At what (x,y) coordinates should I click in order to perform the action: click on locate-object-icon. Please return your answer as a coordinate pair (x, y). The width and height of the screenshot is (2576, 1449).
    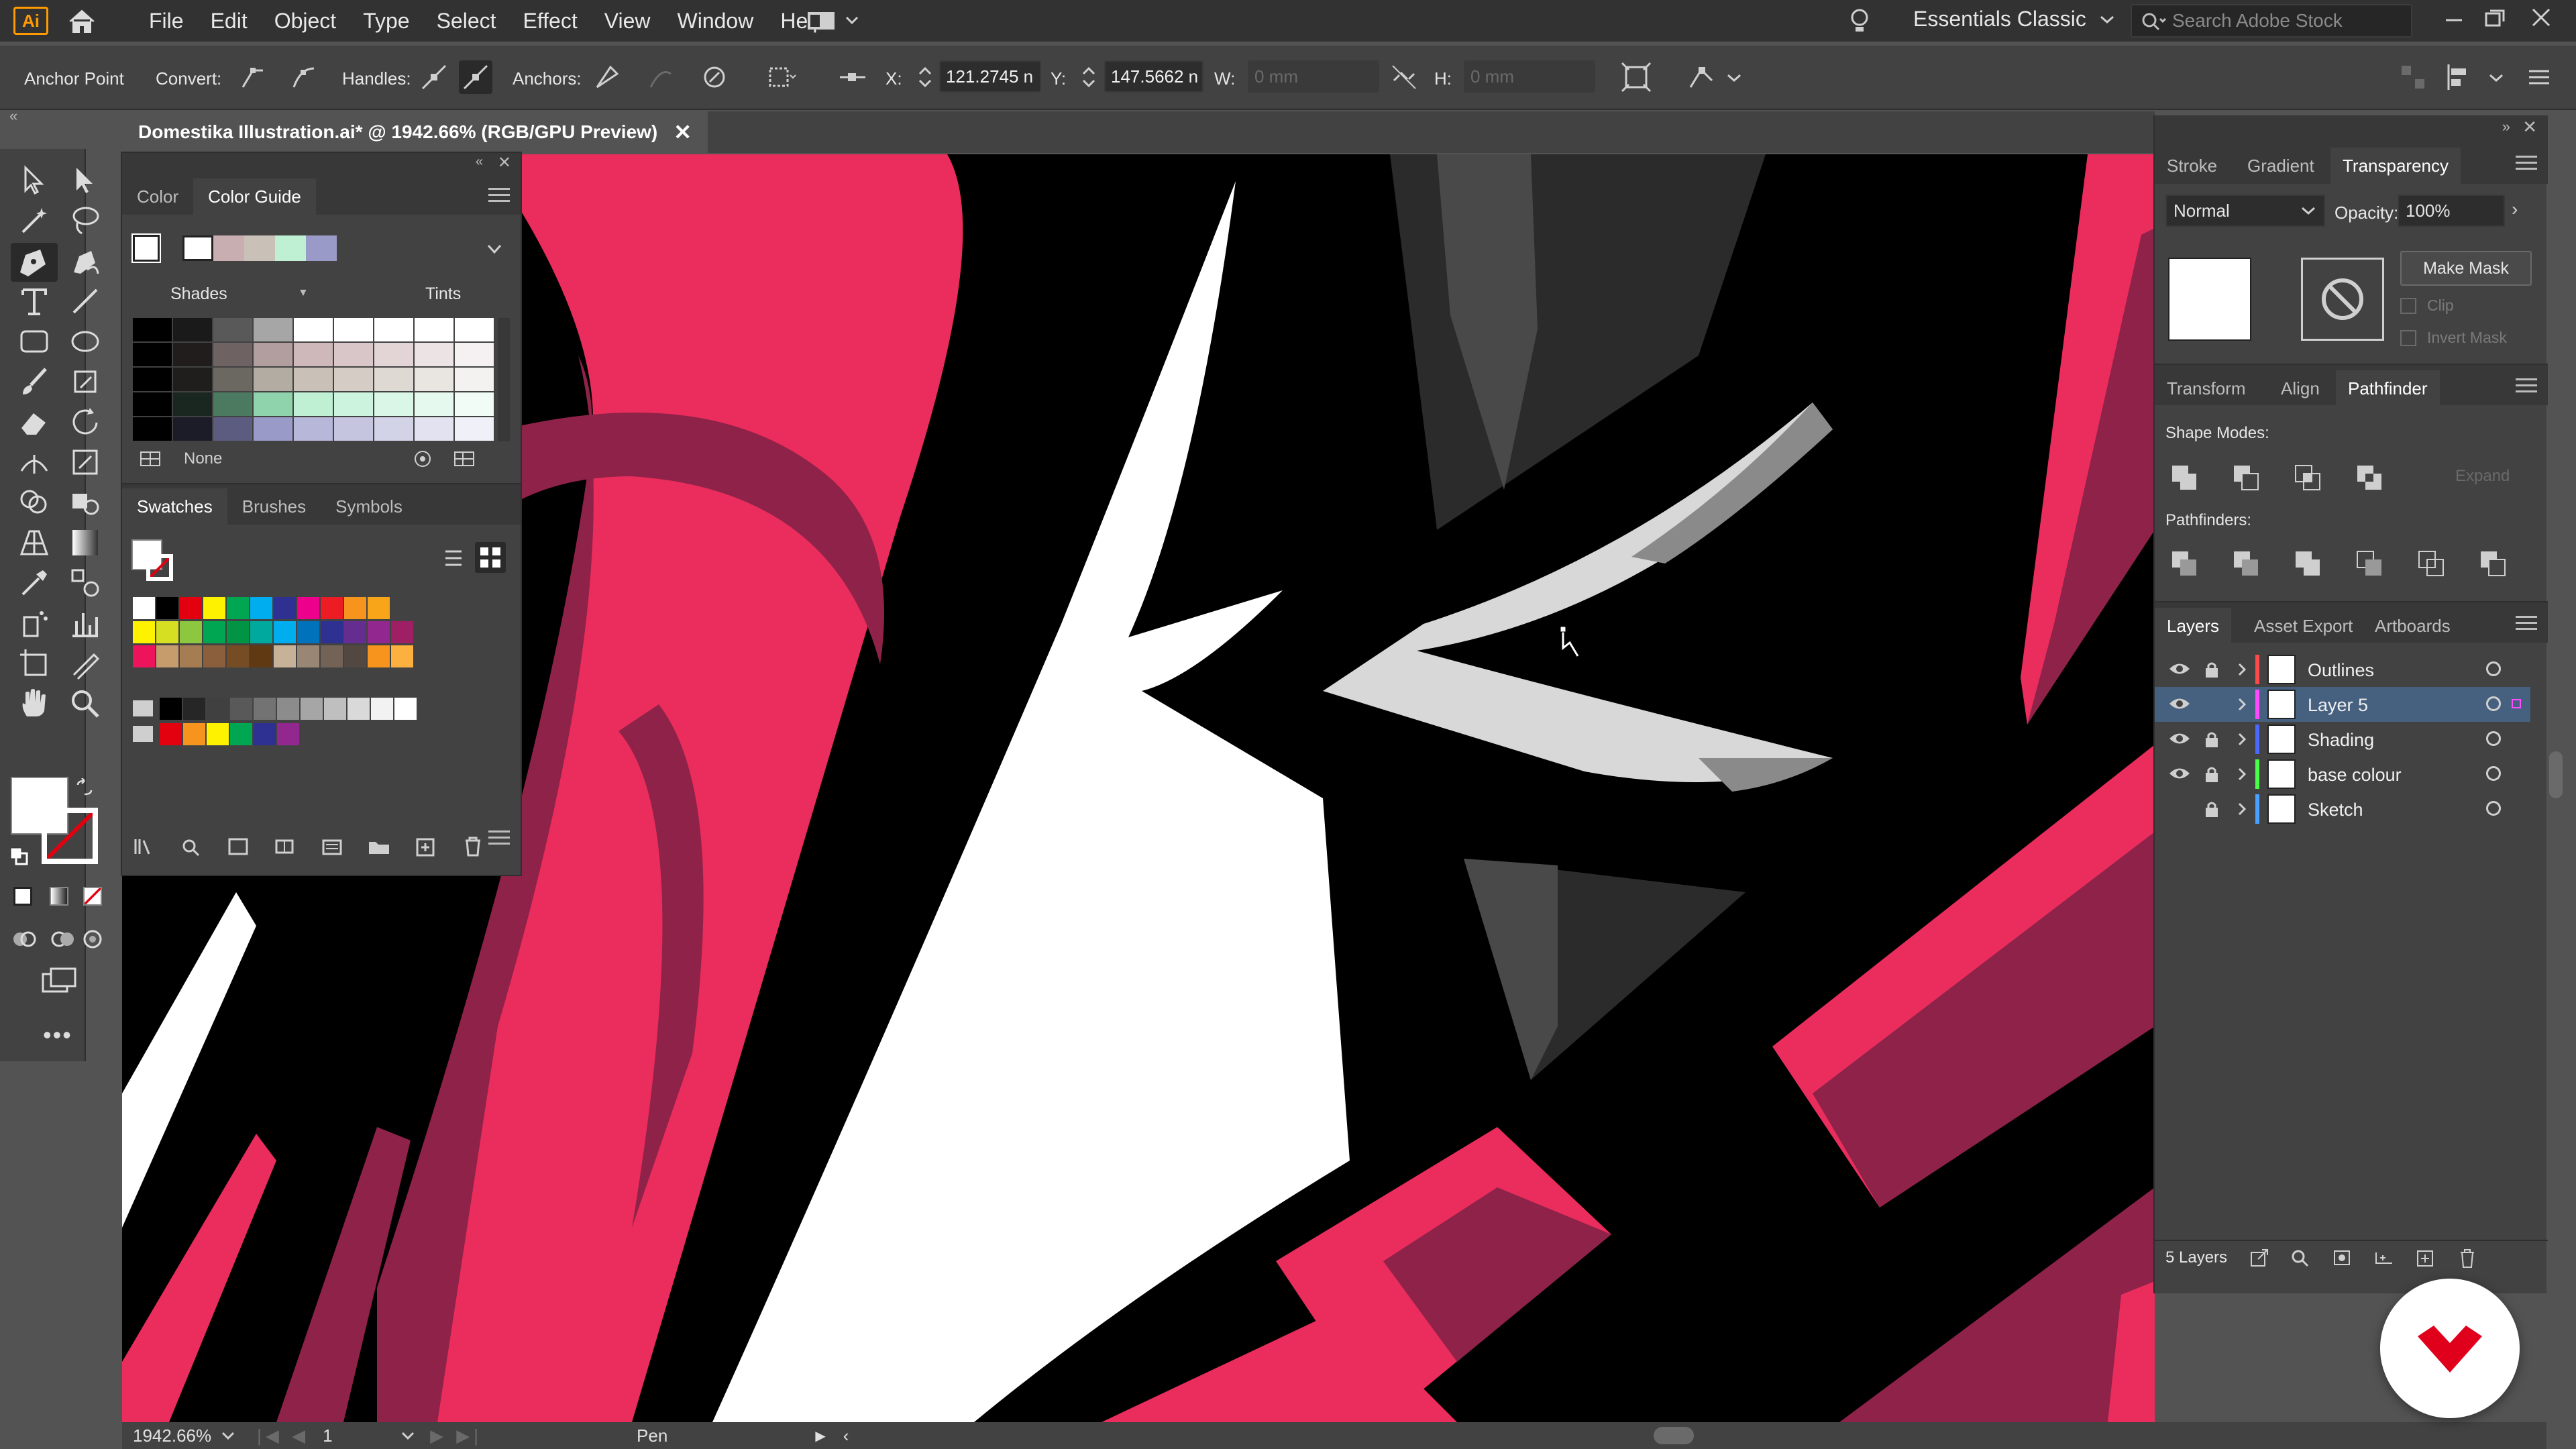
    Looking at the image, I should click on (2301, 1258).